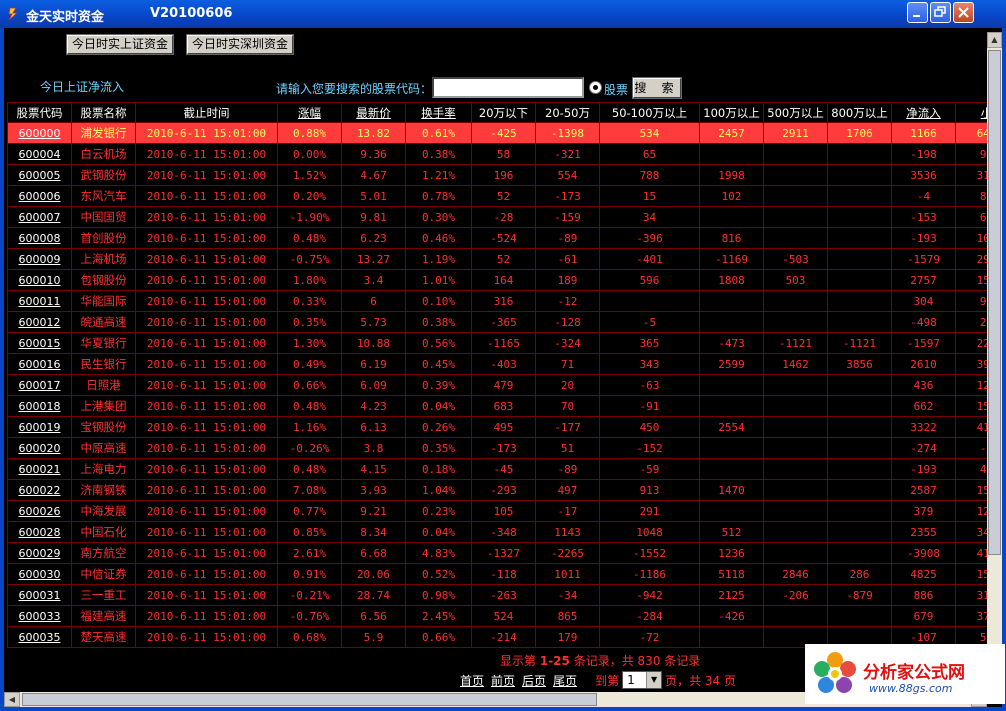 The width and height of the screenshot is (1006, 711). What do you see at coordinates (39, 511) in the screenshot?
I see `stock-code-link: 600026` at bounding box center [39, 511].